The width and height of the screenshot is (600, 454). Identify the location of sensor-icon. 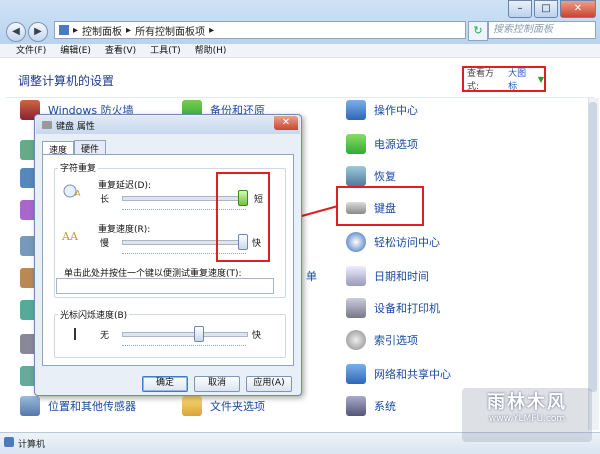
(30, 406).